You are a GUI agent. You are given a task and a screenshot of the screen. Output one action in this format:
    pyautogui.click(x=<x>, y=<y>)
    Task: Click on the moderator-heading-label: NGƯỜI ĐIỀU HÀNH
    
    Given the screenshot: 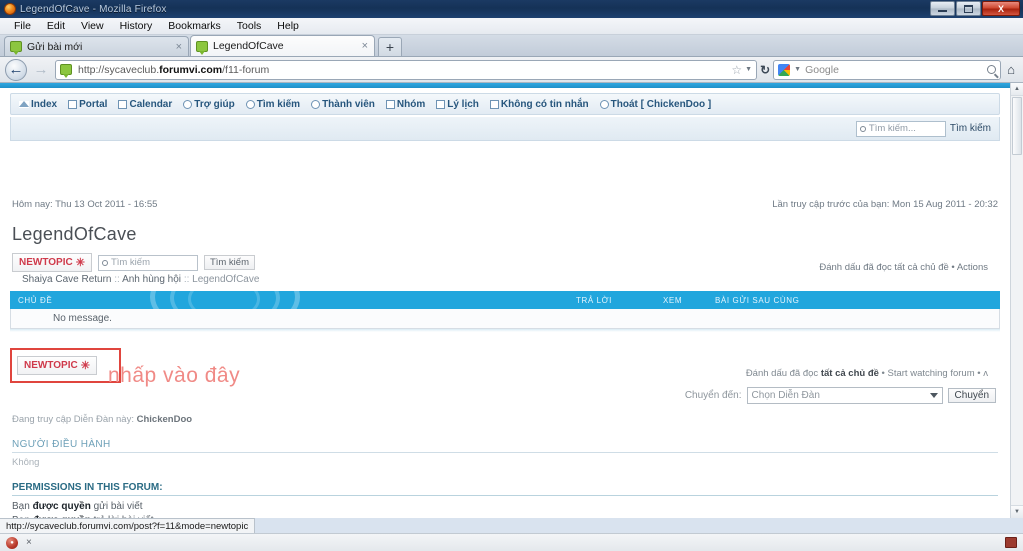 What is the action you would take?
    pyautogui.click(x=61, y=444)
    